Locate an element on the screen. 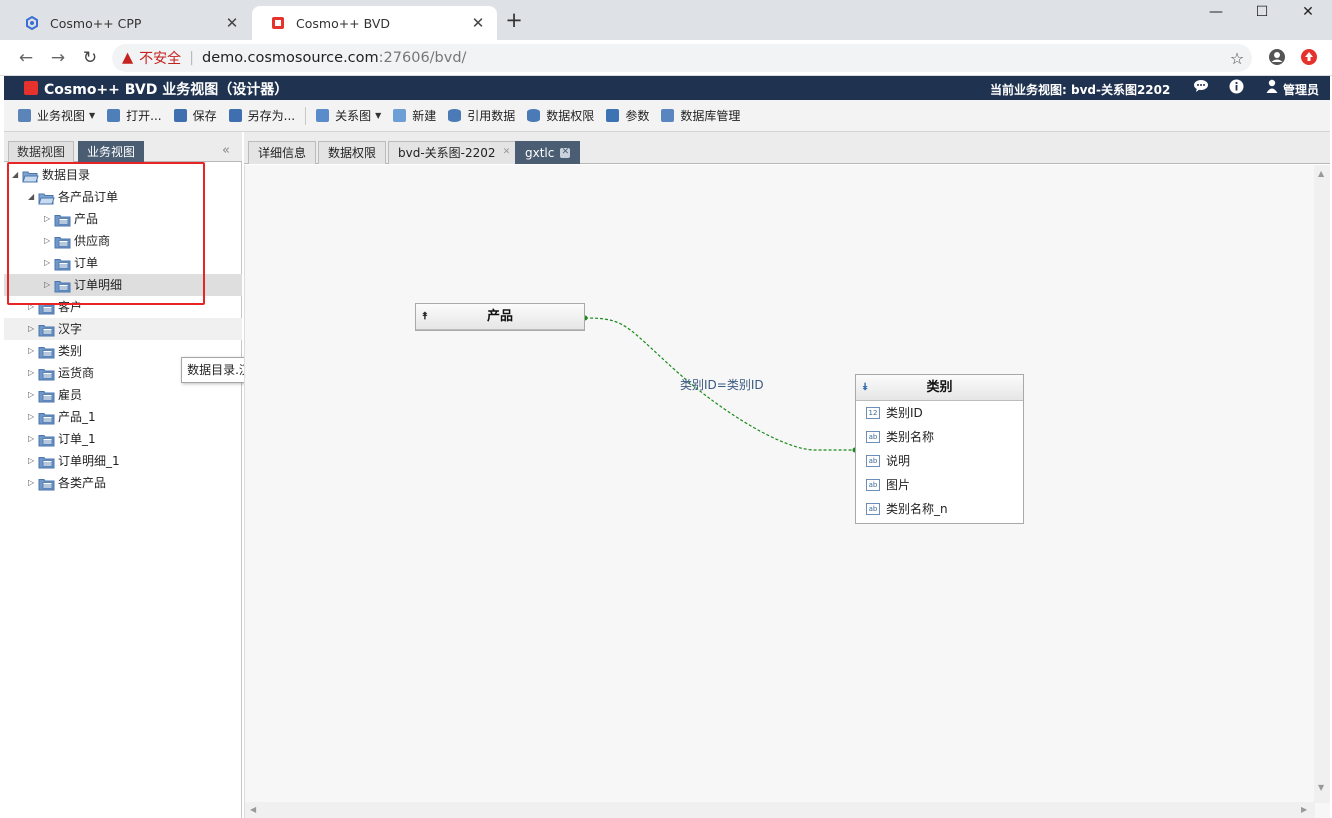 The height and width of the screenshot is (818, 1332). scroll-right-icon: ▶ is located at coordinates (1304, 809).